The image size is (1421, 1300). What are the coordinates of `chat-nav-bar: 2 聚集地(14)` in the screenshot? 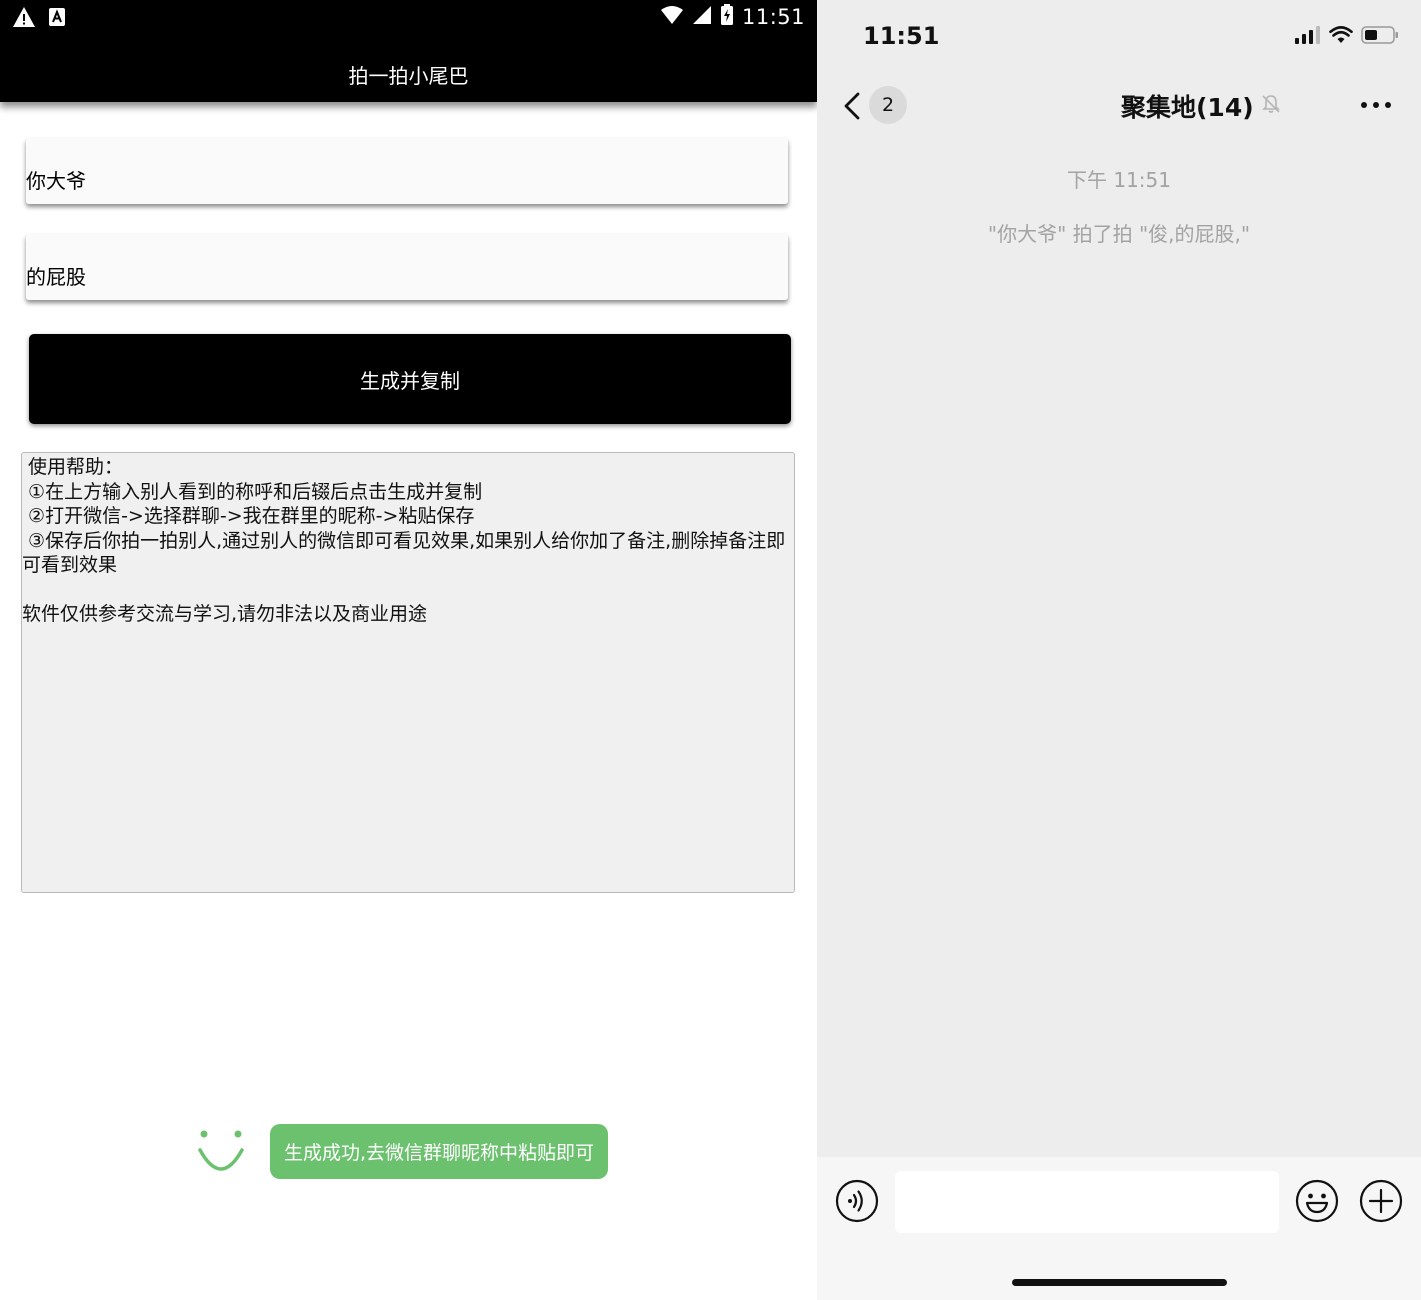 It's located at (1119, 106).